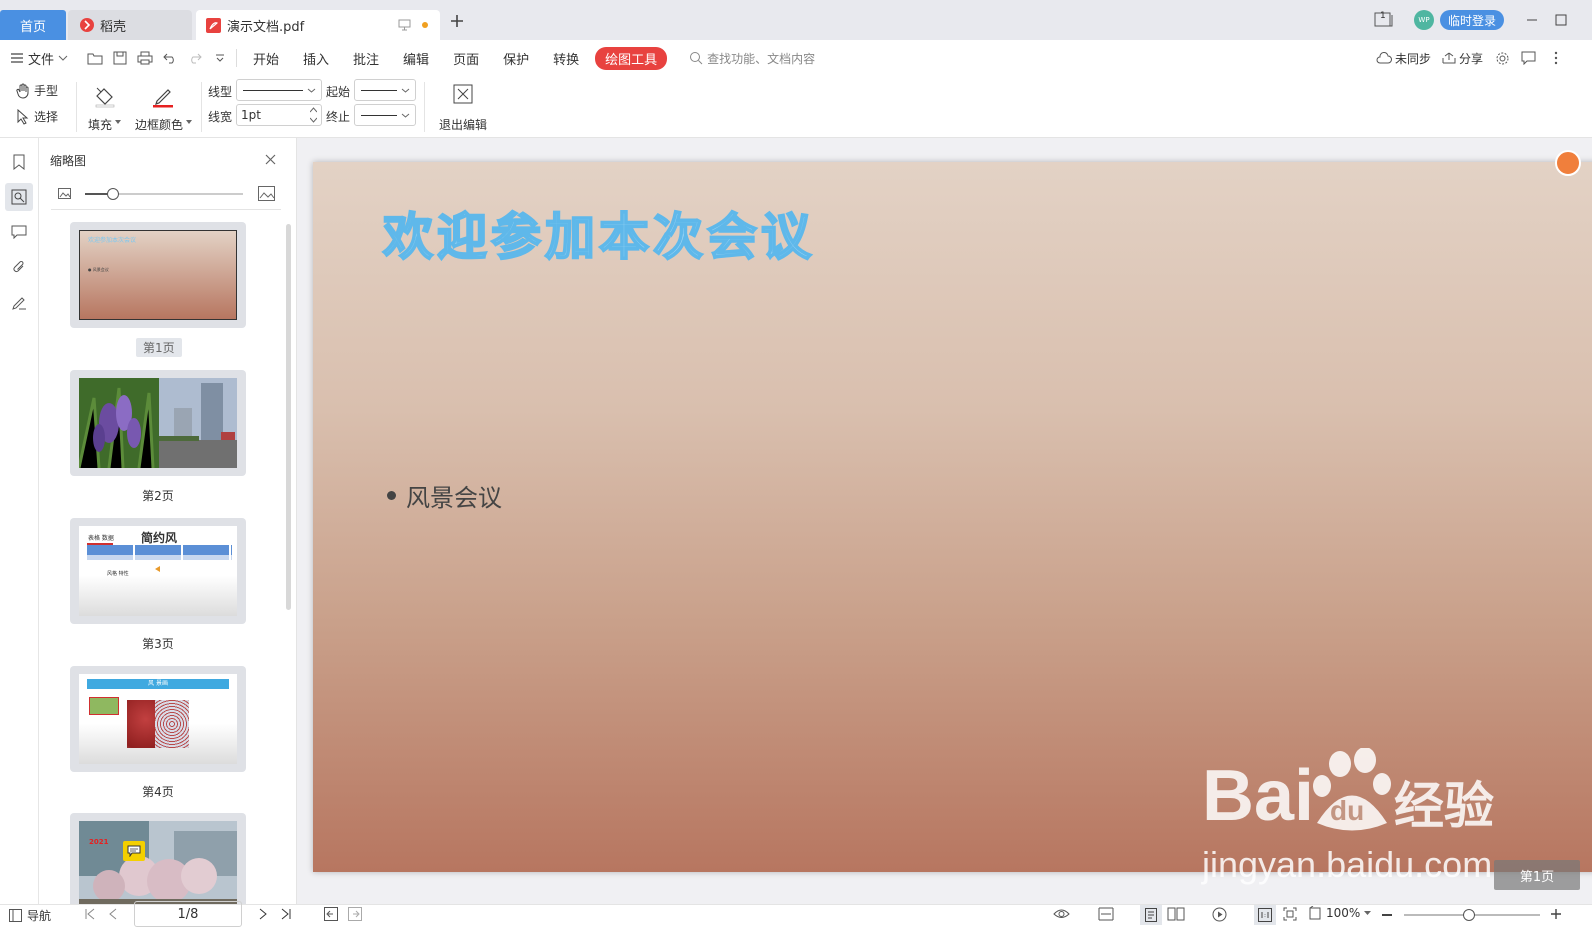 The height and width of the screenshot is (932, 1592). What do you see at coordinates (311, 90) in the screenshot?
I see `chevron-down-icon` at bounding box center [311, 90].